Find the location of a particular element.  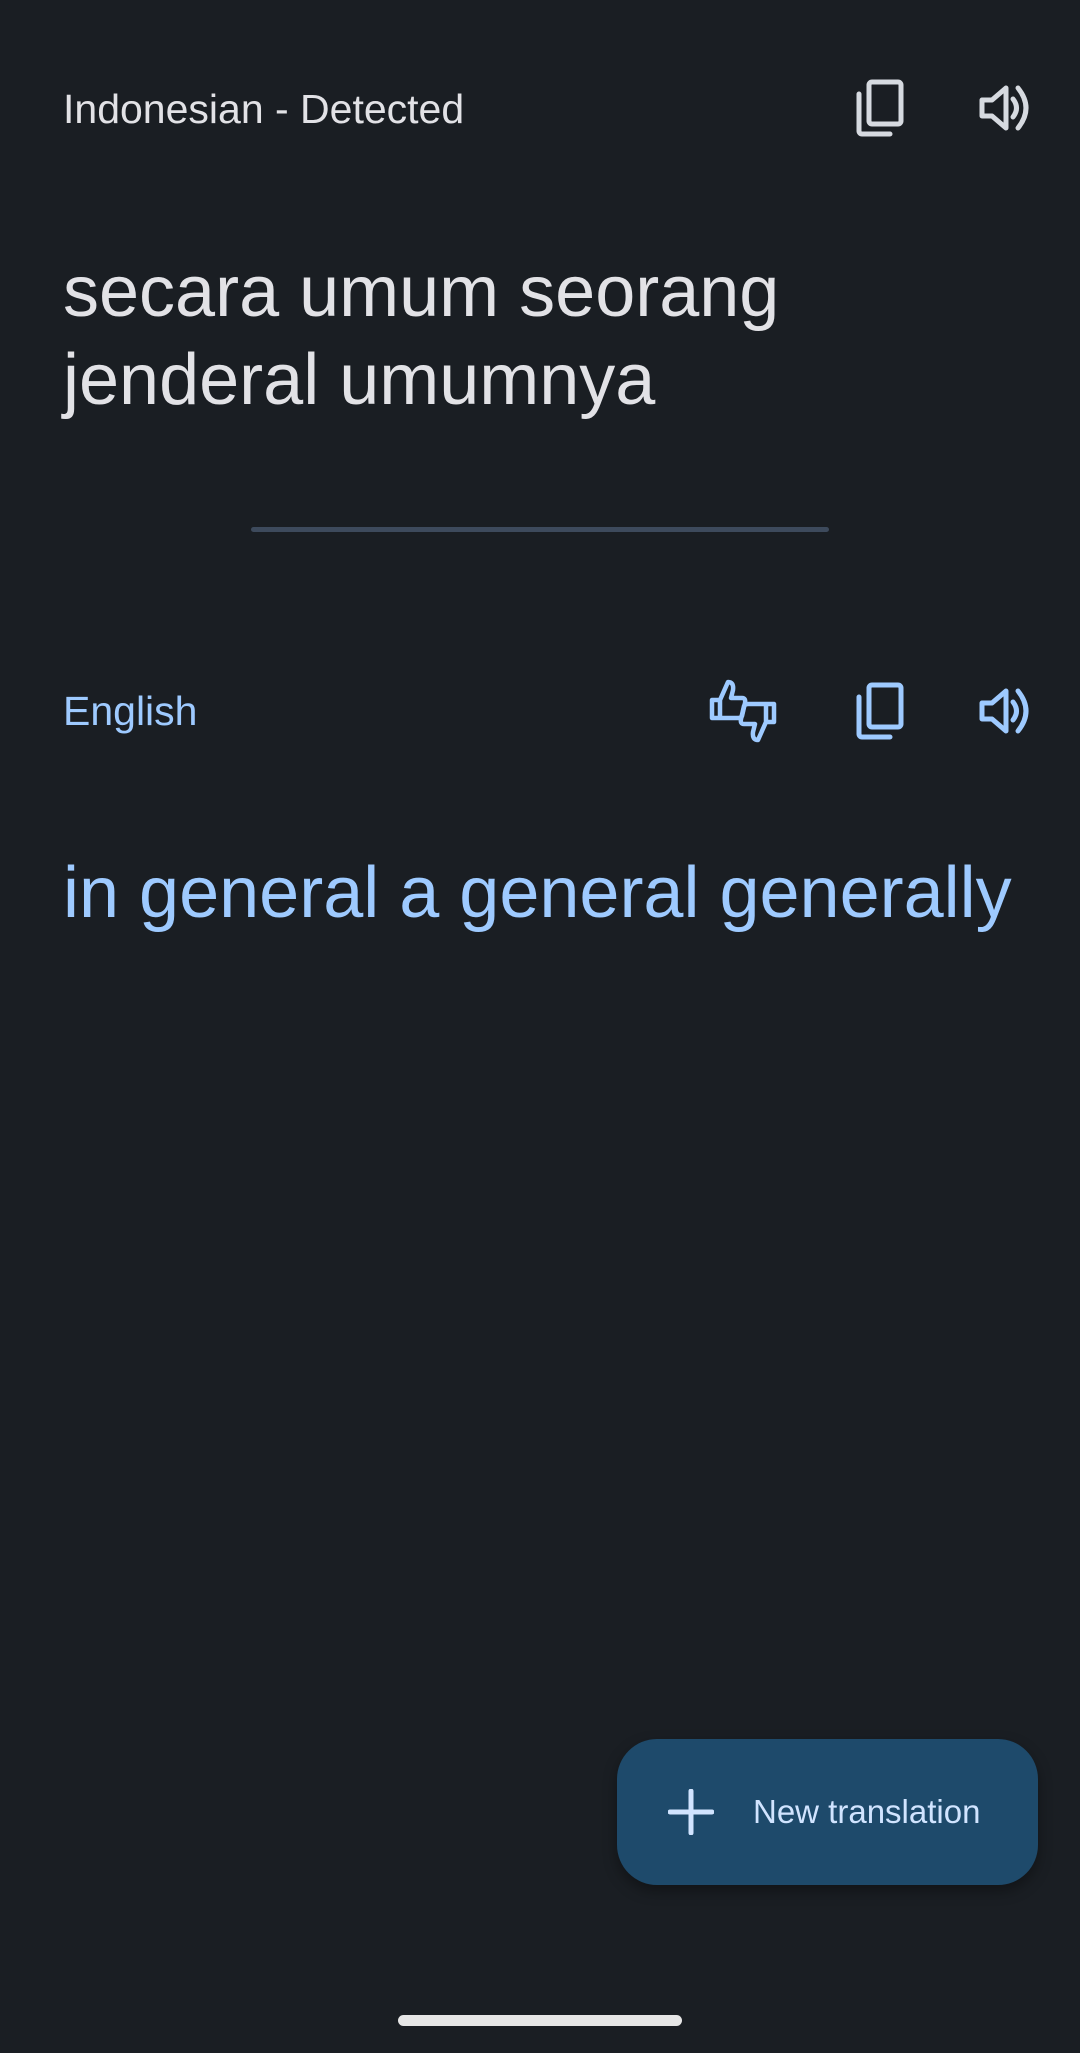

new-translation-button: New translation is located at coordinates (827, 1812).